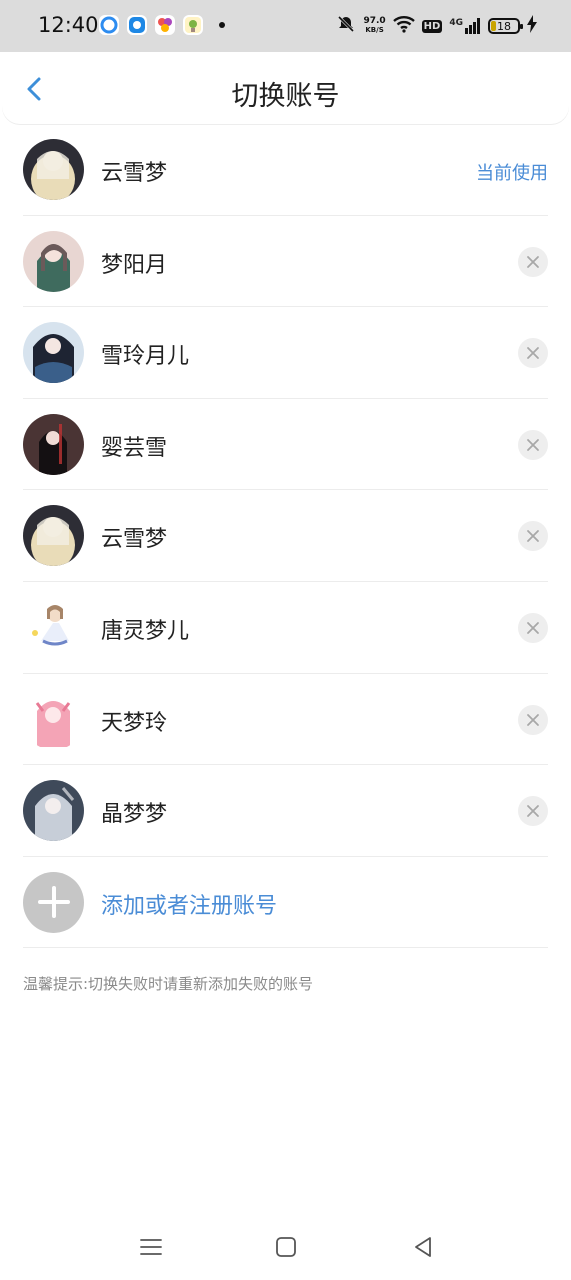 The image size is (571, 1280). What do you see at coordinates (285, 811) in the screenshot?
I see `account-row: 晶梦梦` at bounding box center [285, 811].